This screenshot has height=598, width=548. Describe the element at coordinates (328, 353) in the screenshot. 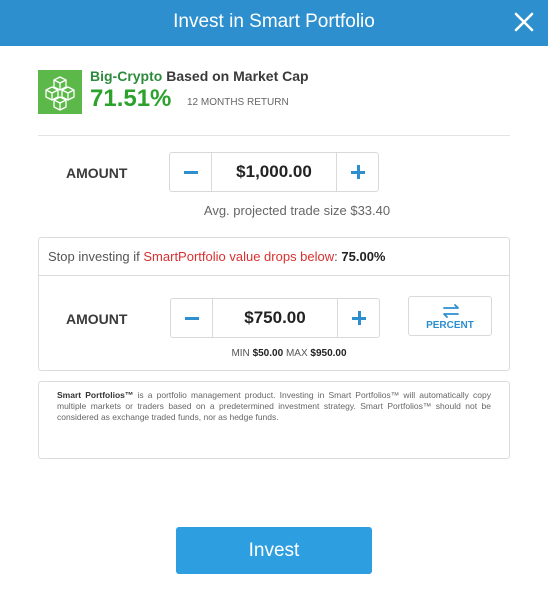

I see `max-value: $950.00` at that location.